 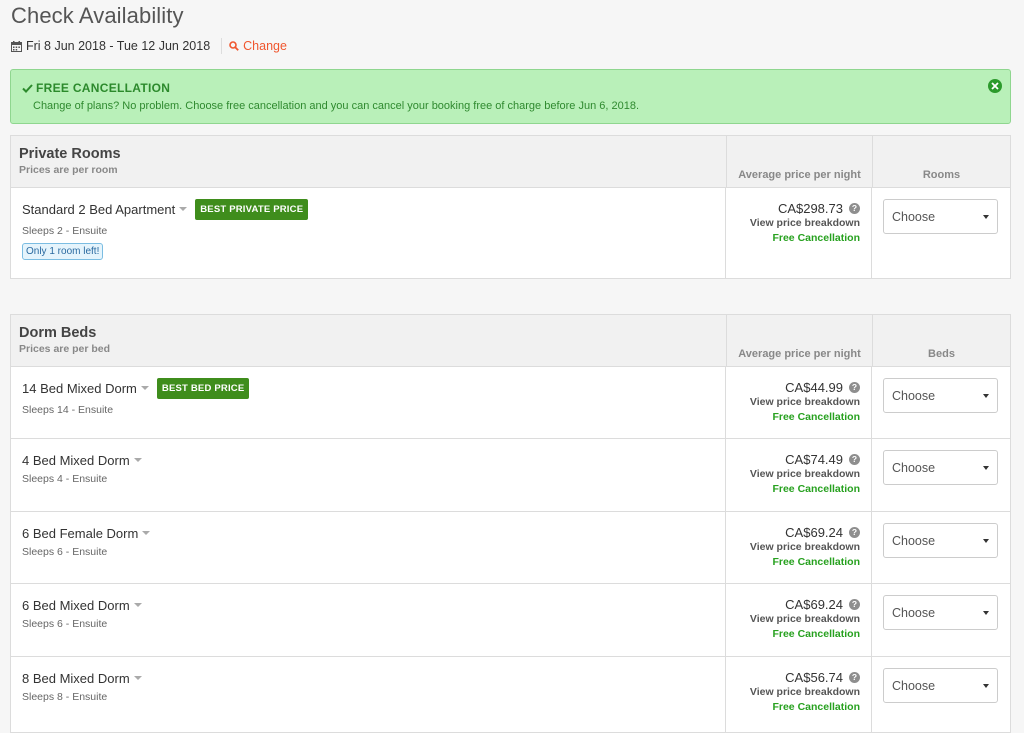 What do you see at coordinates (97, 15) in the screenshot?
I see `page-title: Check Availability` at bounding box center [97, 15].